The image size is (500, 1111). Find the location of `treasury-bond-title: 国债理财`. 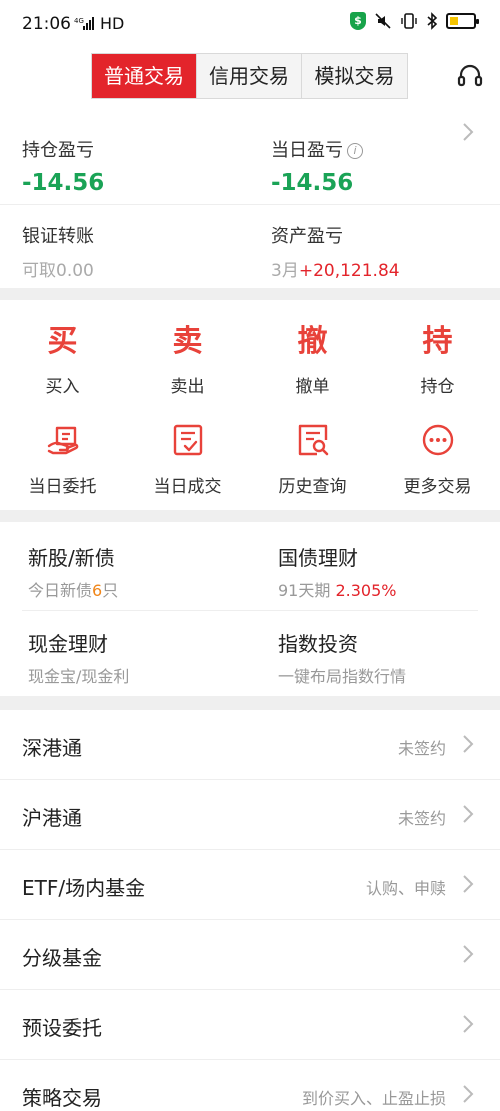

treasury-bond-title: 国债理财 is located at coordinates (318, 558).